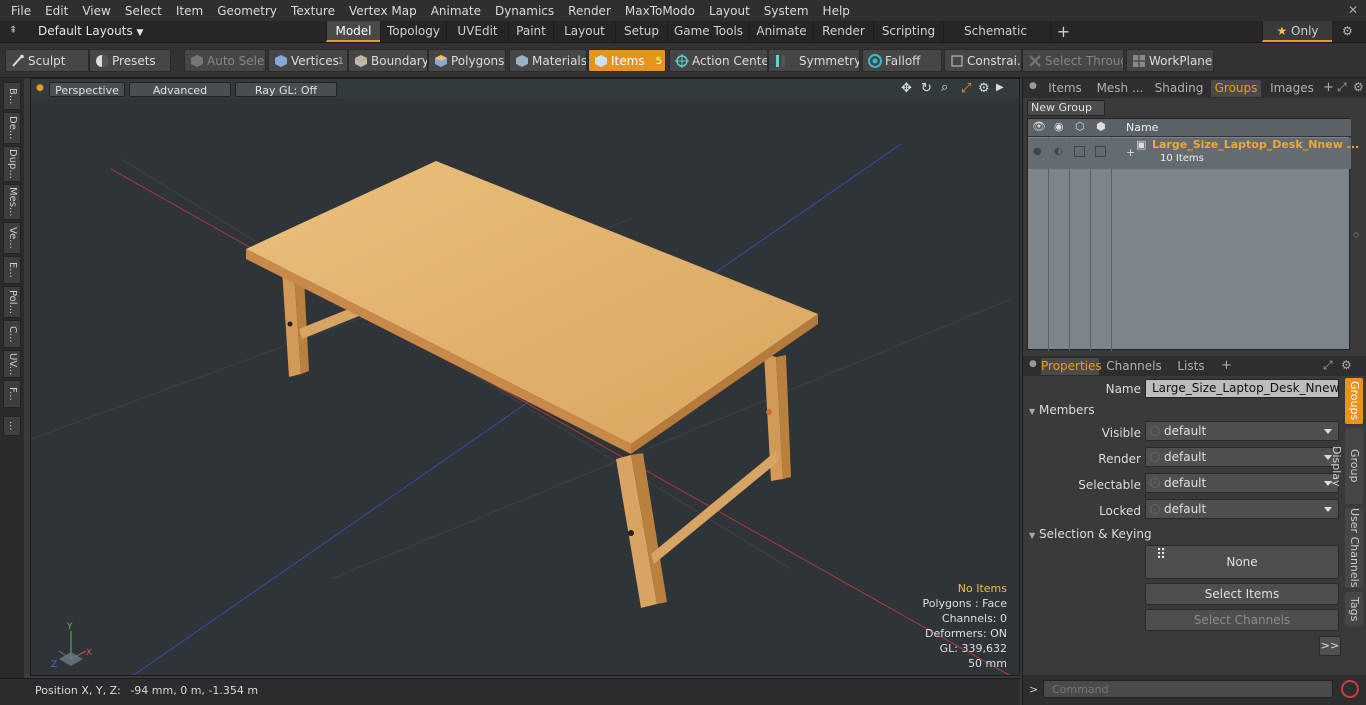 This screenshot has width=1366, height=705. Describe the element at coordinates (908, 31) in the screenshot. I see `tab-scripting: Scripting` at that location.